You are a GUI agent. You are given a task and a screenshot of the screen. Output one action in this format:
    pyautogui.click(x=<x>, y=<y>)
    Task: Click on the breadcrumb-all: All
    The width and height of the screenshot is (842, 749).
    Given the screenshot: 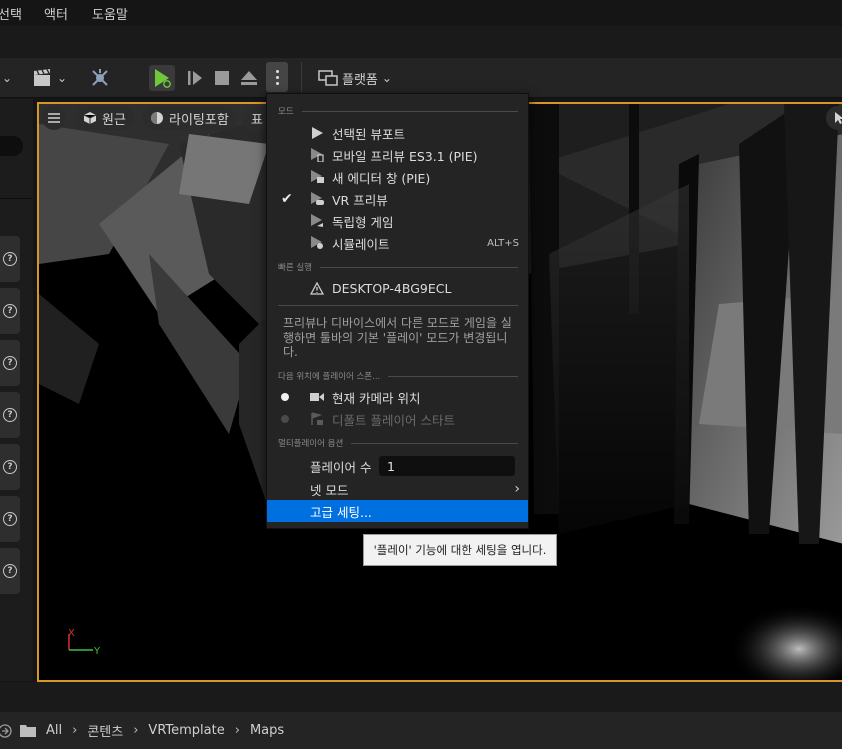 What is the action you would take?
    pyautogui.click(x=54, y=730)
    